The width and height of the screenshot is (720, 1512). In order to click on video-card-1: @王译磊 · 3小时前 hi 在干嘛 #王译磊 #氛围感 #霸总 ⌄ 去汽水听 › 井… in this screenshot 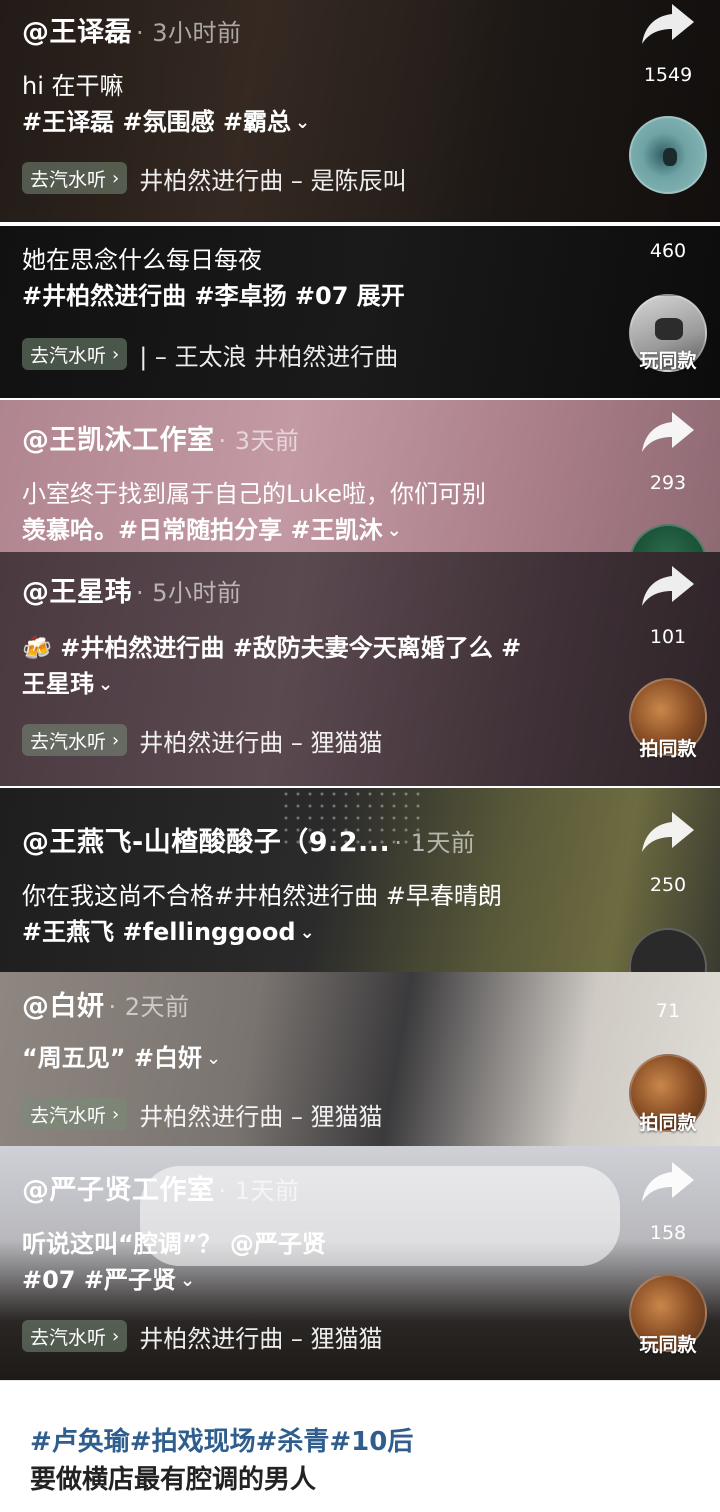, I will do `click(360, 111)`.